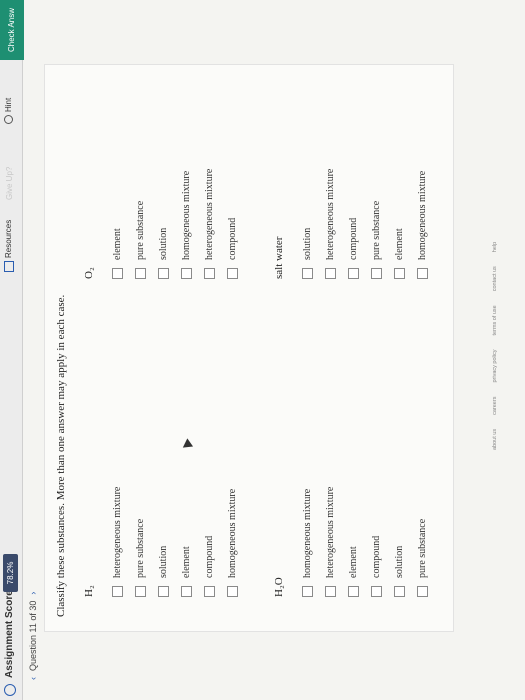 This screenshot has height=700, width=525. I want to click on score-badge: 78.2%, so click(10, 573).